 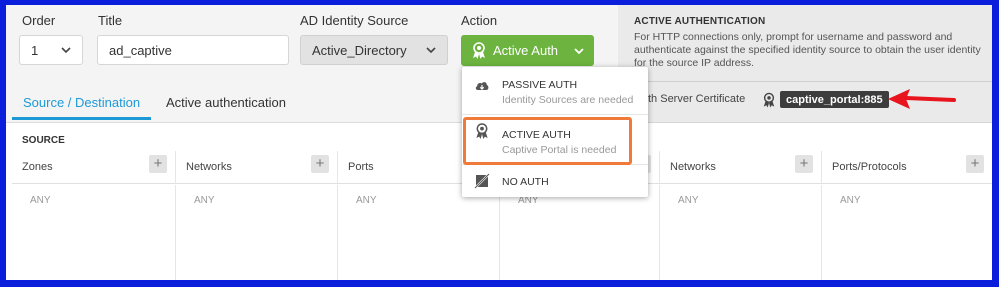 I want to click on cloud-icon, so click(x=482, y=86).